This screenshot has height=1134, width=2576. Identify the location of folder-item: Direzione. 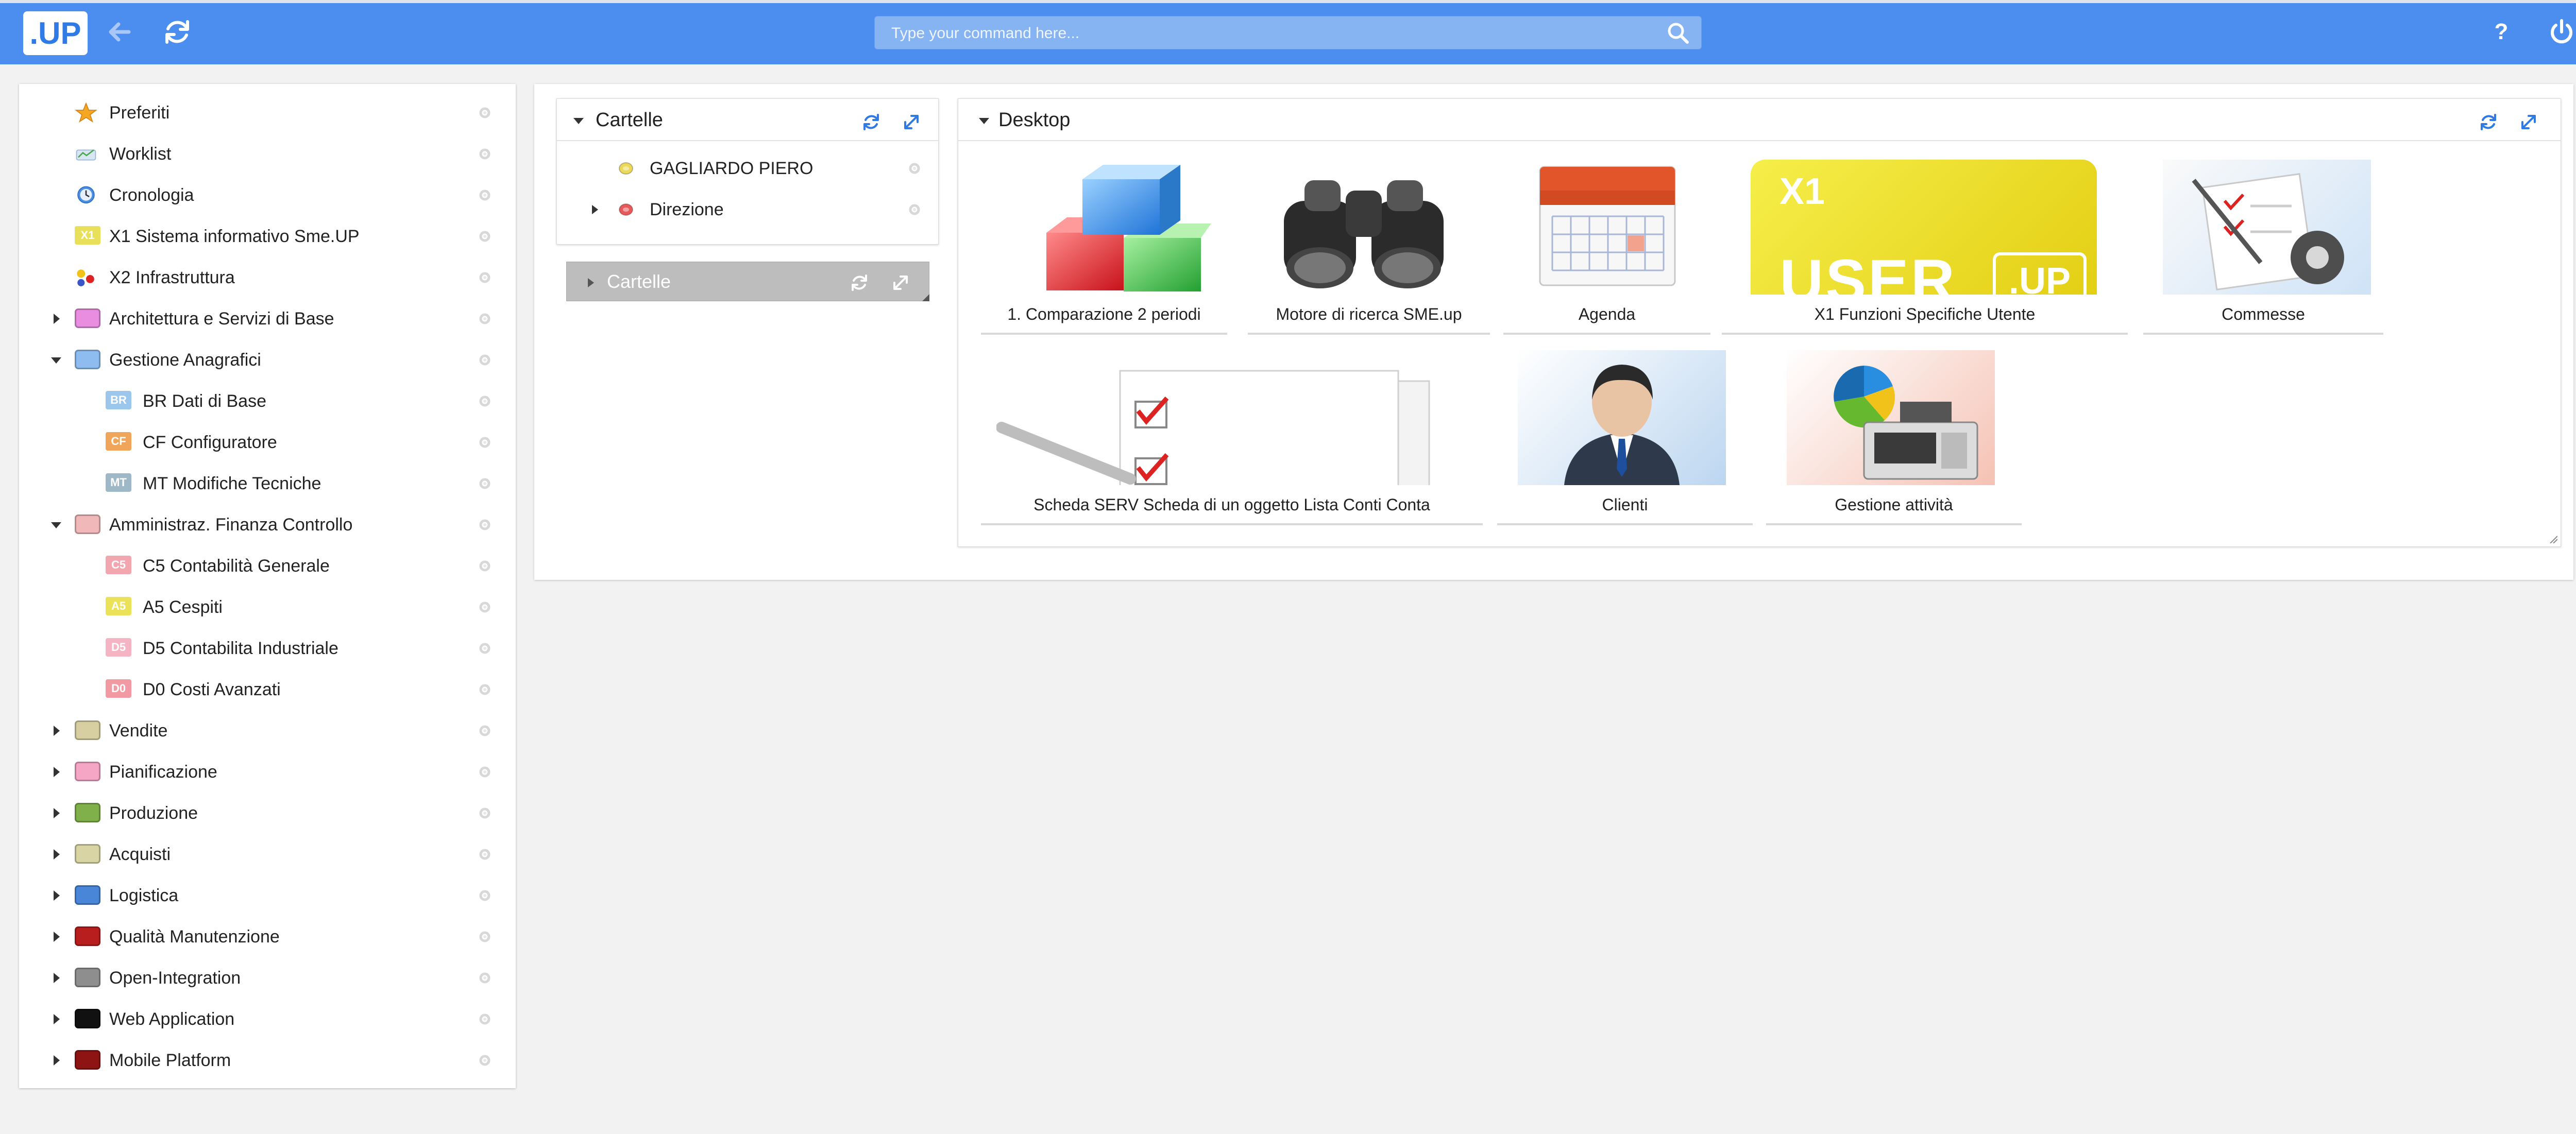
(748, 210).